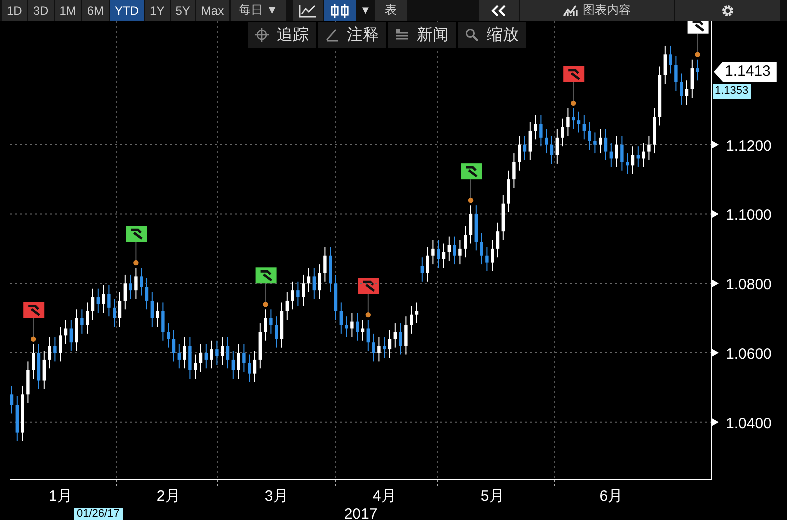  I want to click on range-button: 1M, so click(68, 10).